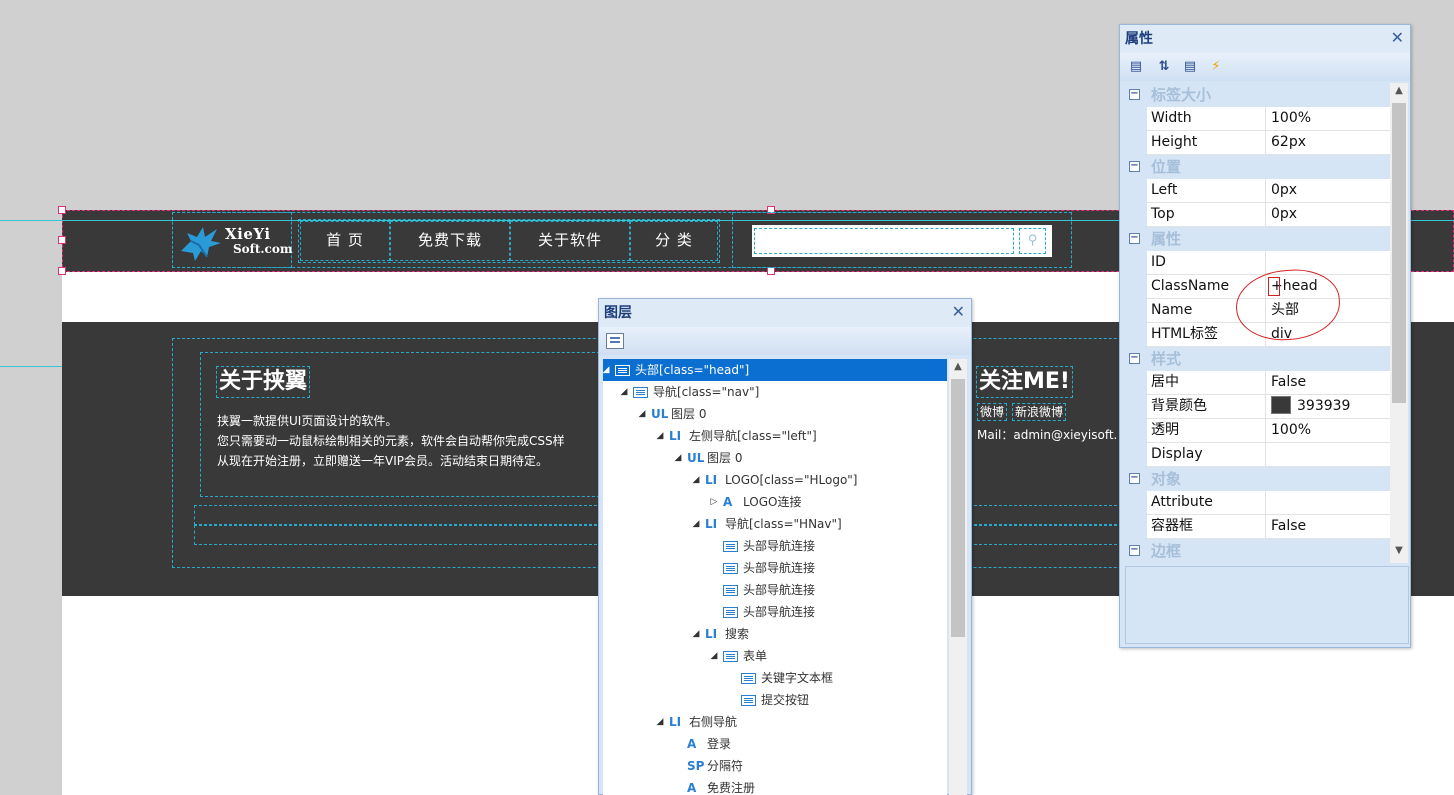 This screenshot has width=1454, height=795. I want to click on property-row: 容器框 False, so click(1257, 527).